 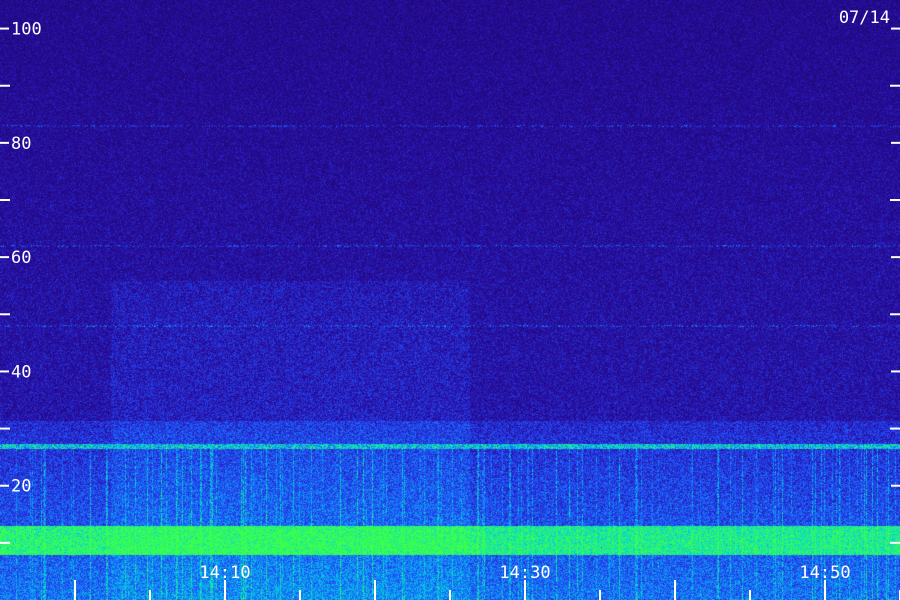 What do you see at coordinates (21, 144) in the screenshot?
I see `y-tick-label: 80` at bounding box center [21, 144].